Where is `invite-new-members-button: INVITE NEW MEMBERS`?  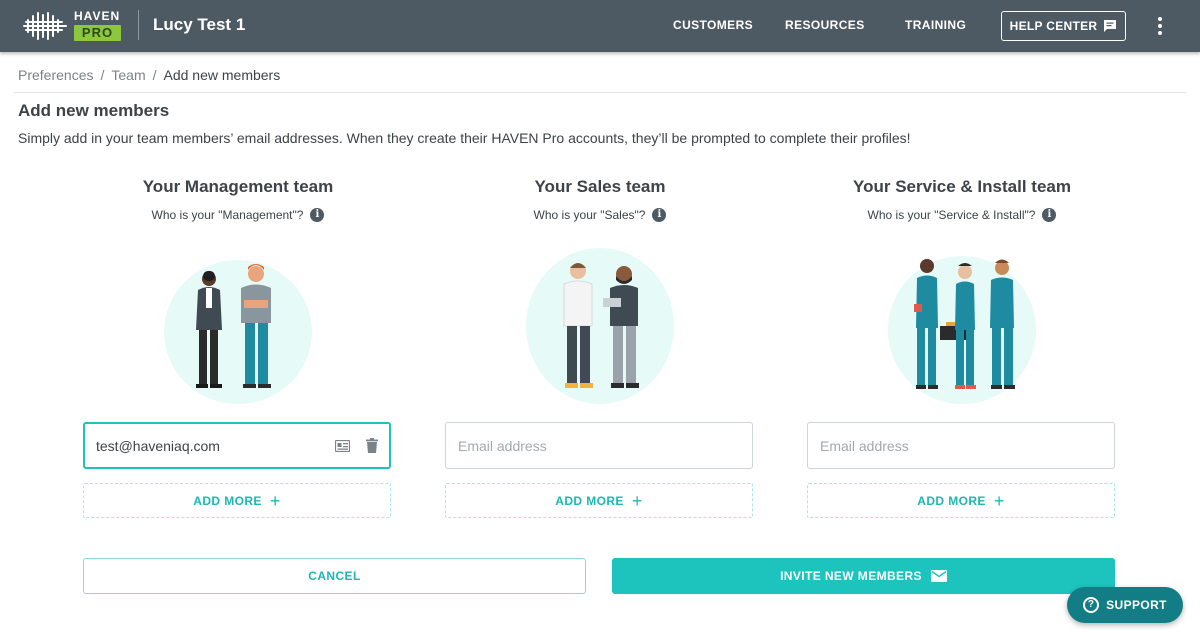
invite-new-members-button: INVITE NEW MEMBERS is located at coordinates (863, 576).